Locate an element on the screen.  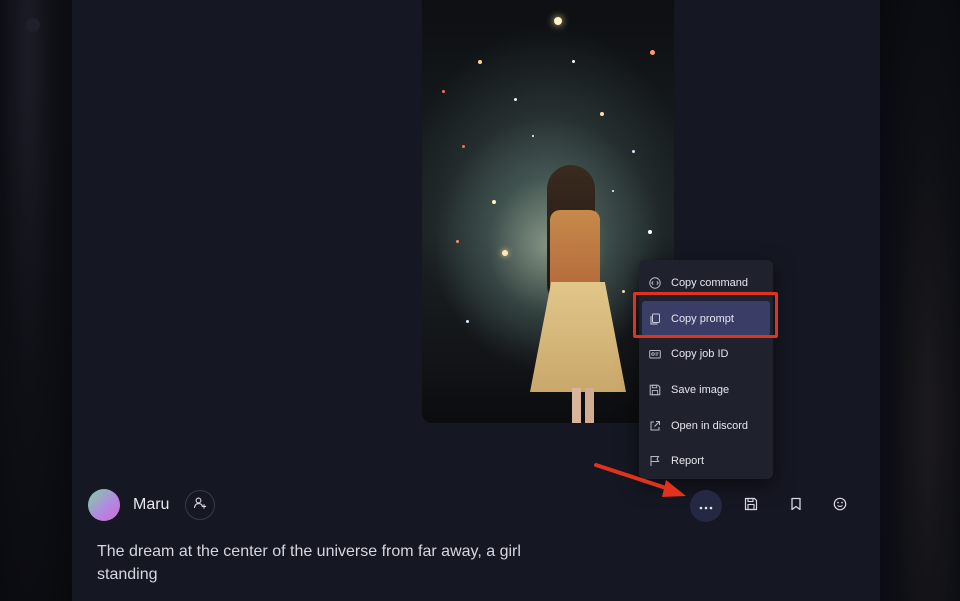
menu-item-label: Save image is located at coordinates (700, 389).